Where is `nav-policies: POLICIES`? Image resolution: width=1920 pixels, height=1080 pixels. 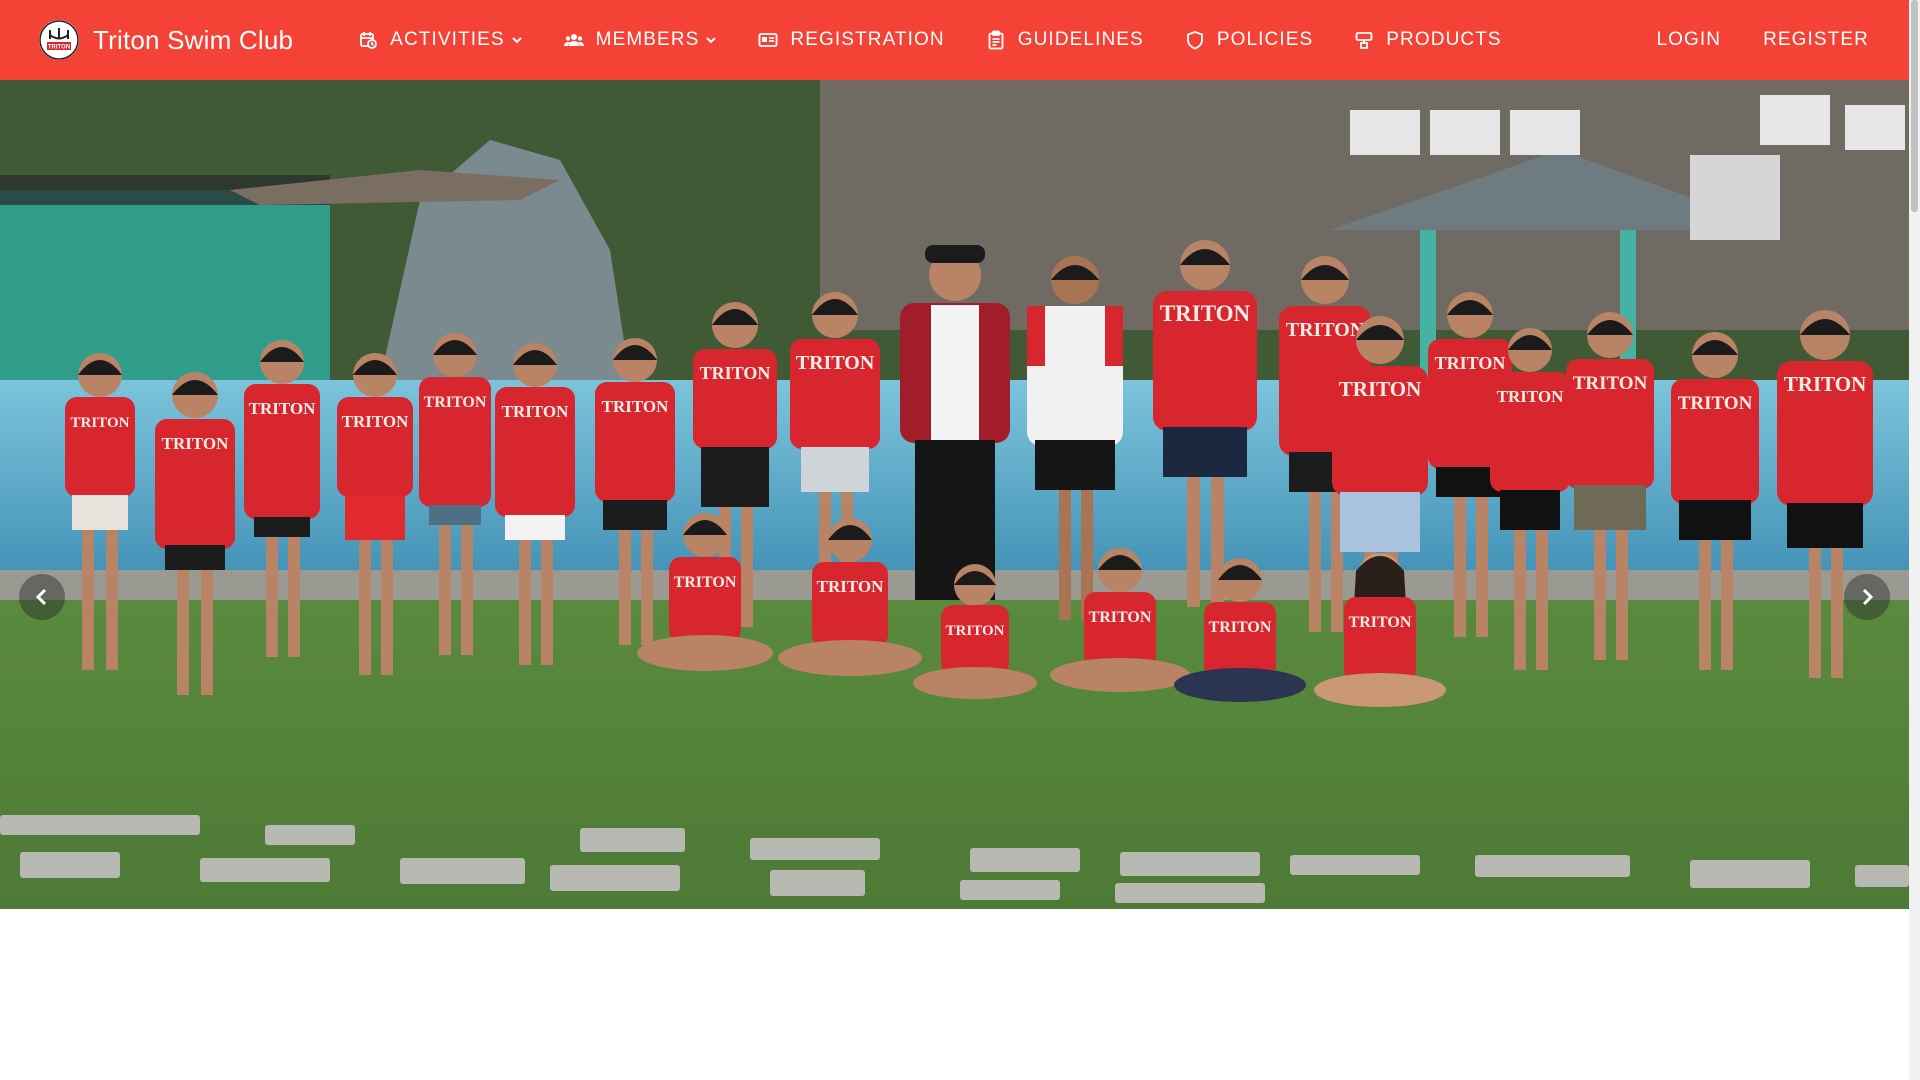 nav-policies: POLICIES is located at coordinates (1249, 40).